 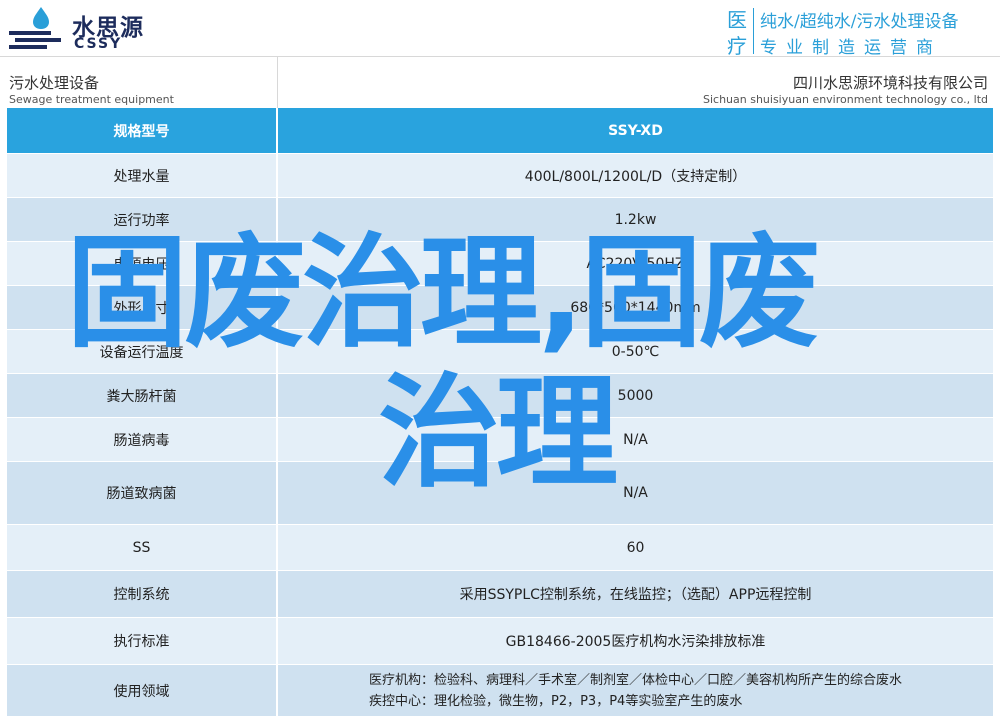 I want to click on spec-key: 外形尺寸, so click(x=142, y=307).